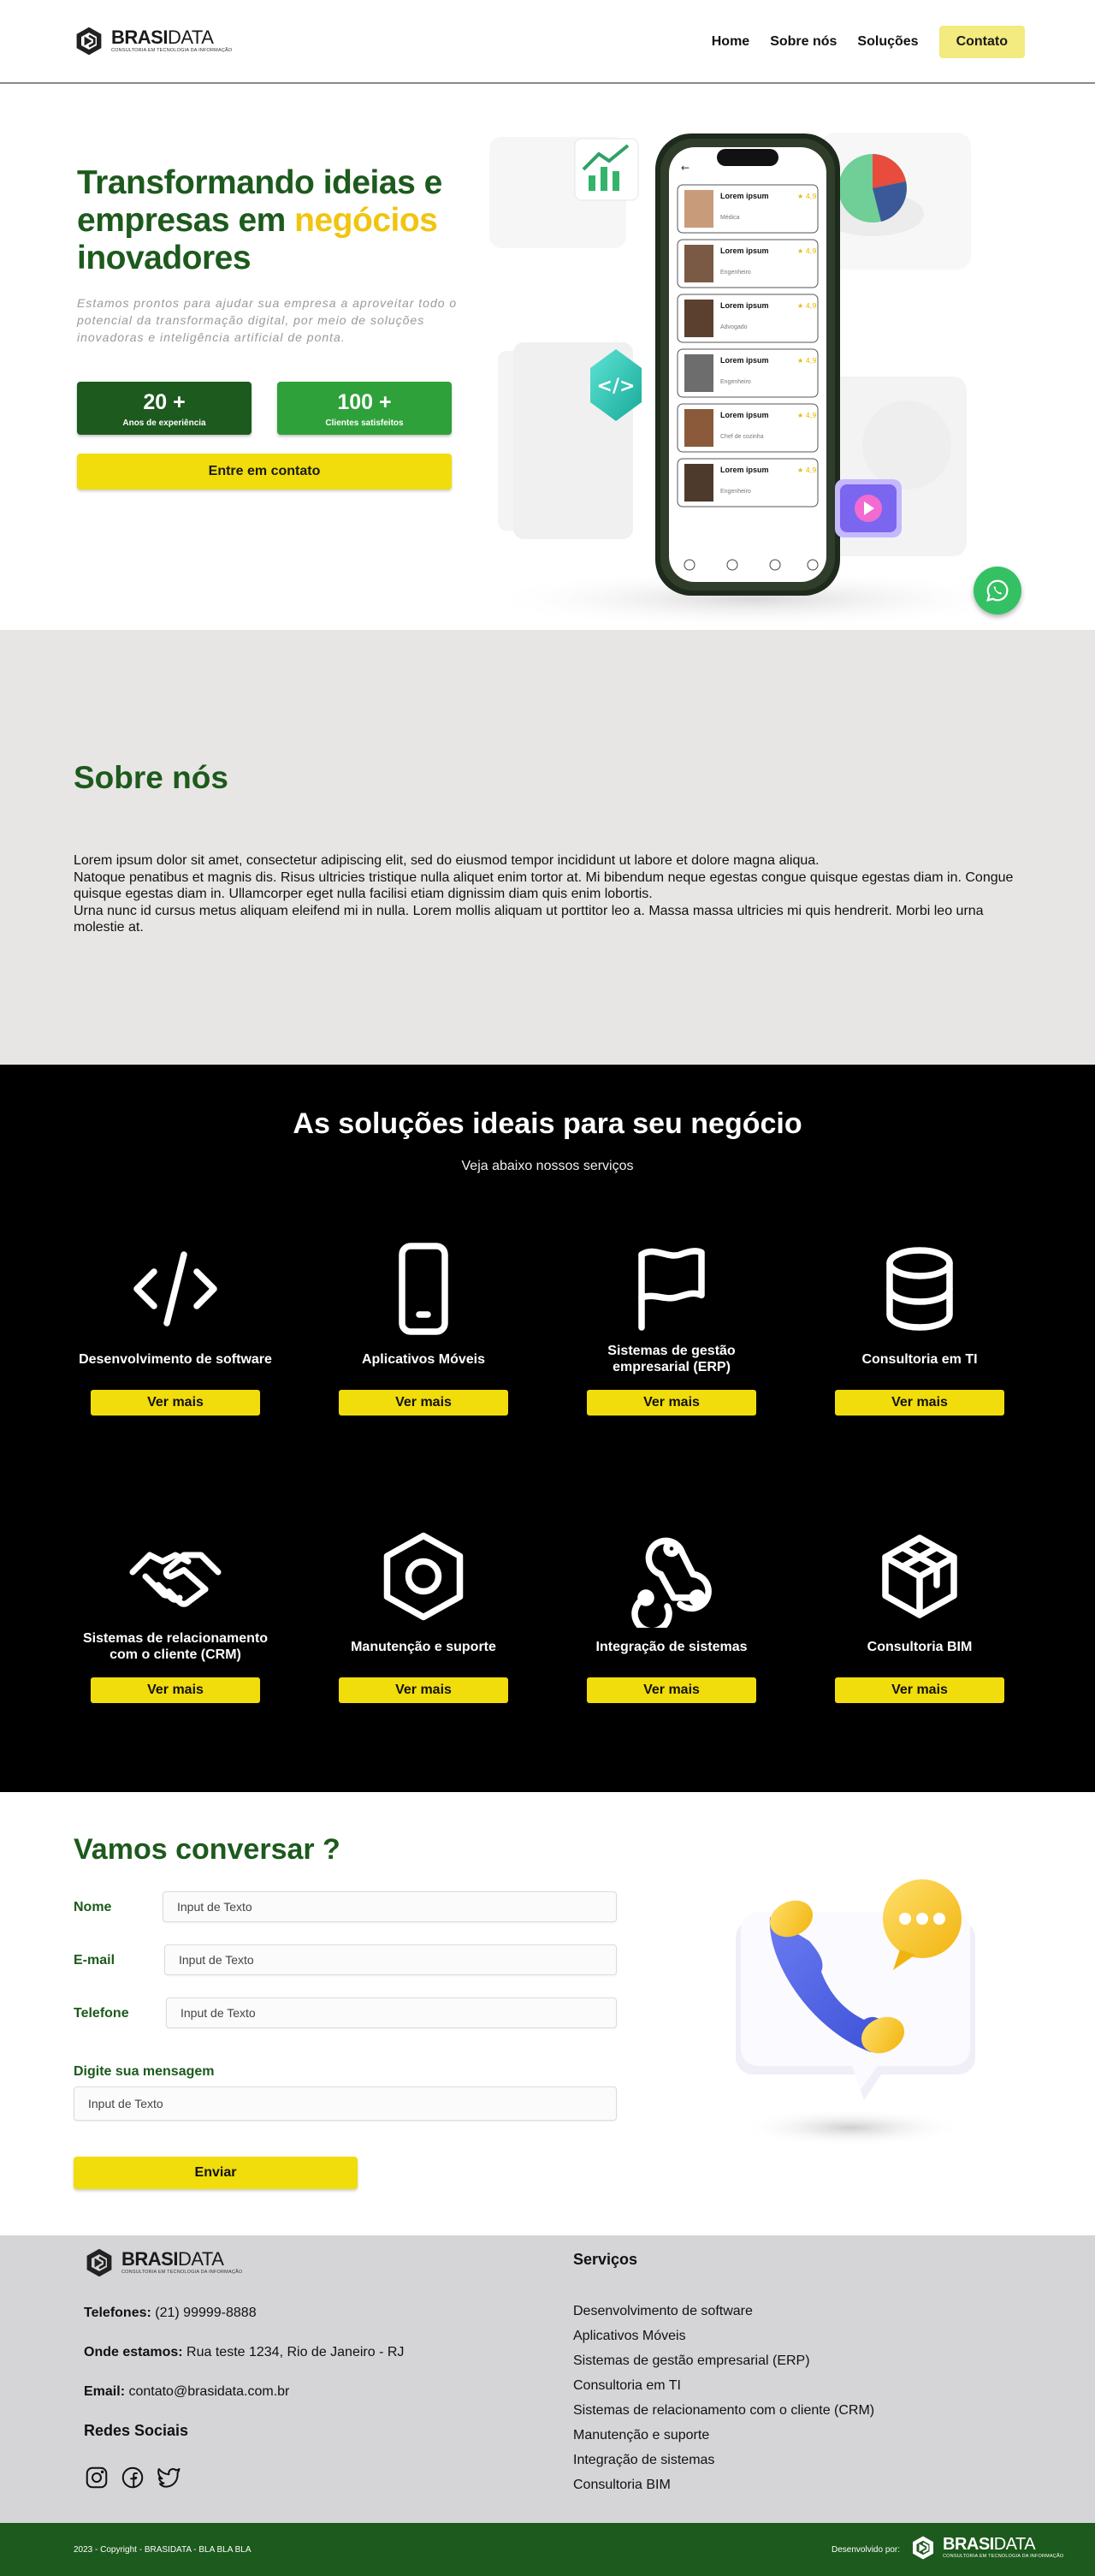  I want to click on footer-service-item: Aplicativos Móveis, so click(723, 2336).